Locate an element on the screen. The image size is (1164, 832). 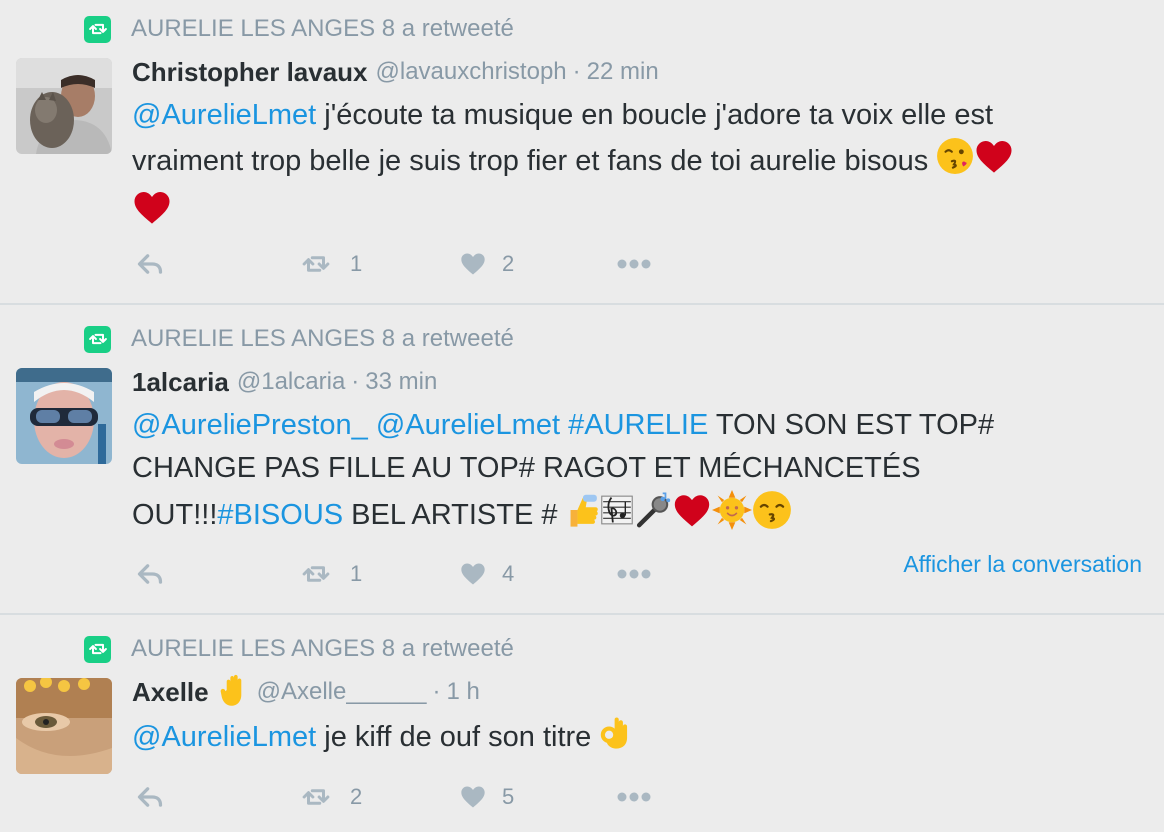
kissing-emoji is located at coordinates (772, 516).